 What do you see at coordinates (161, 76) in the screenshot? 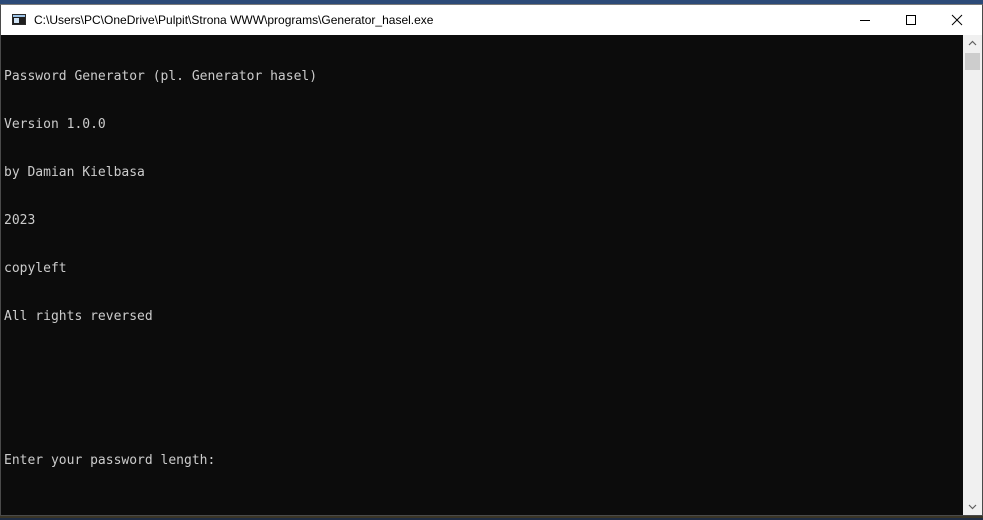
I see `console-line-program-name: Password Generator (pl. Generator hasel)` at bounding box center [161, 76].